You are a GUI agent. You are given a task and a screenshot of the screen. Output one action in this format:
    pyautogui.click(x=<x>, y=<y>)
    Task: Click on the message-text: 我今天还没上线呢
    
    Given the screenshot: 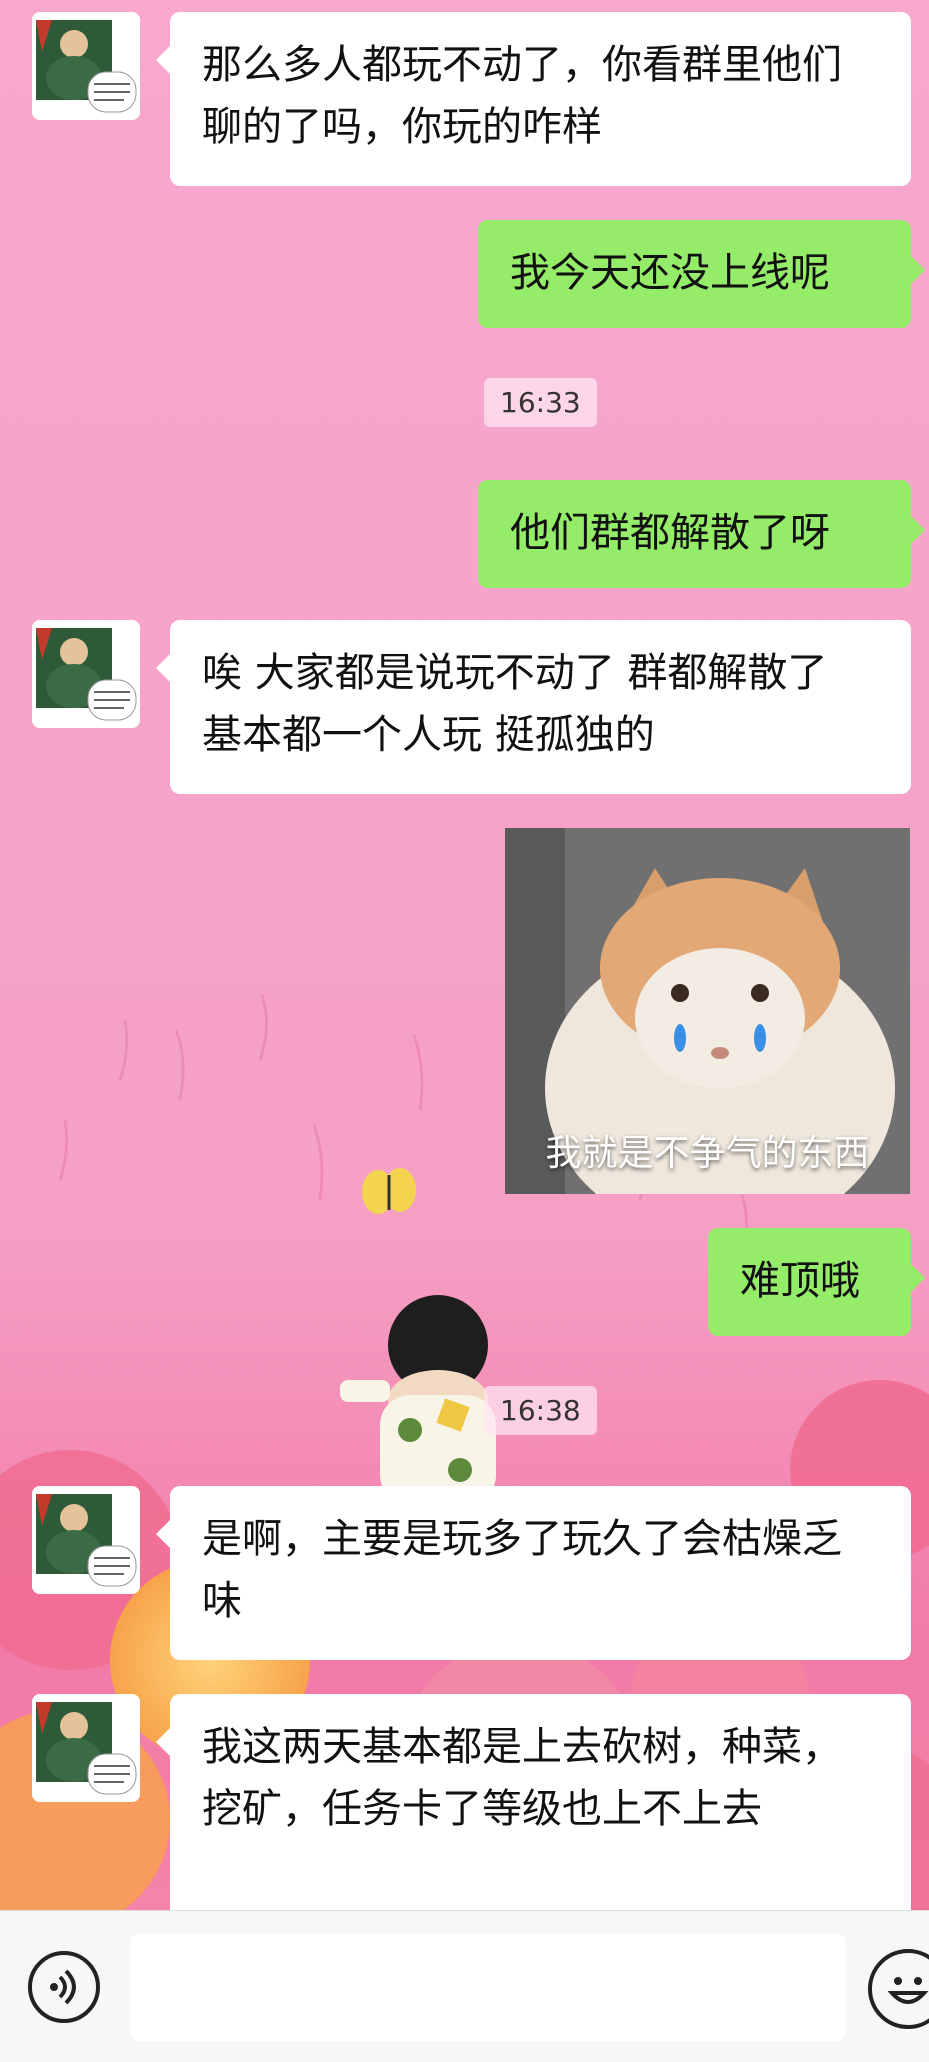 What is the action you would take?
    pyautogui.click(x=670, y=273)
    